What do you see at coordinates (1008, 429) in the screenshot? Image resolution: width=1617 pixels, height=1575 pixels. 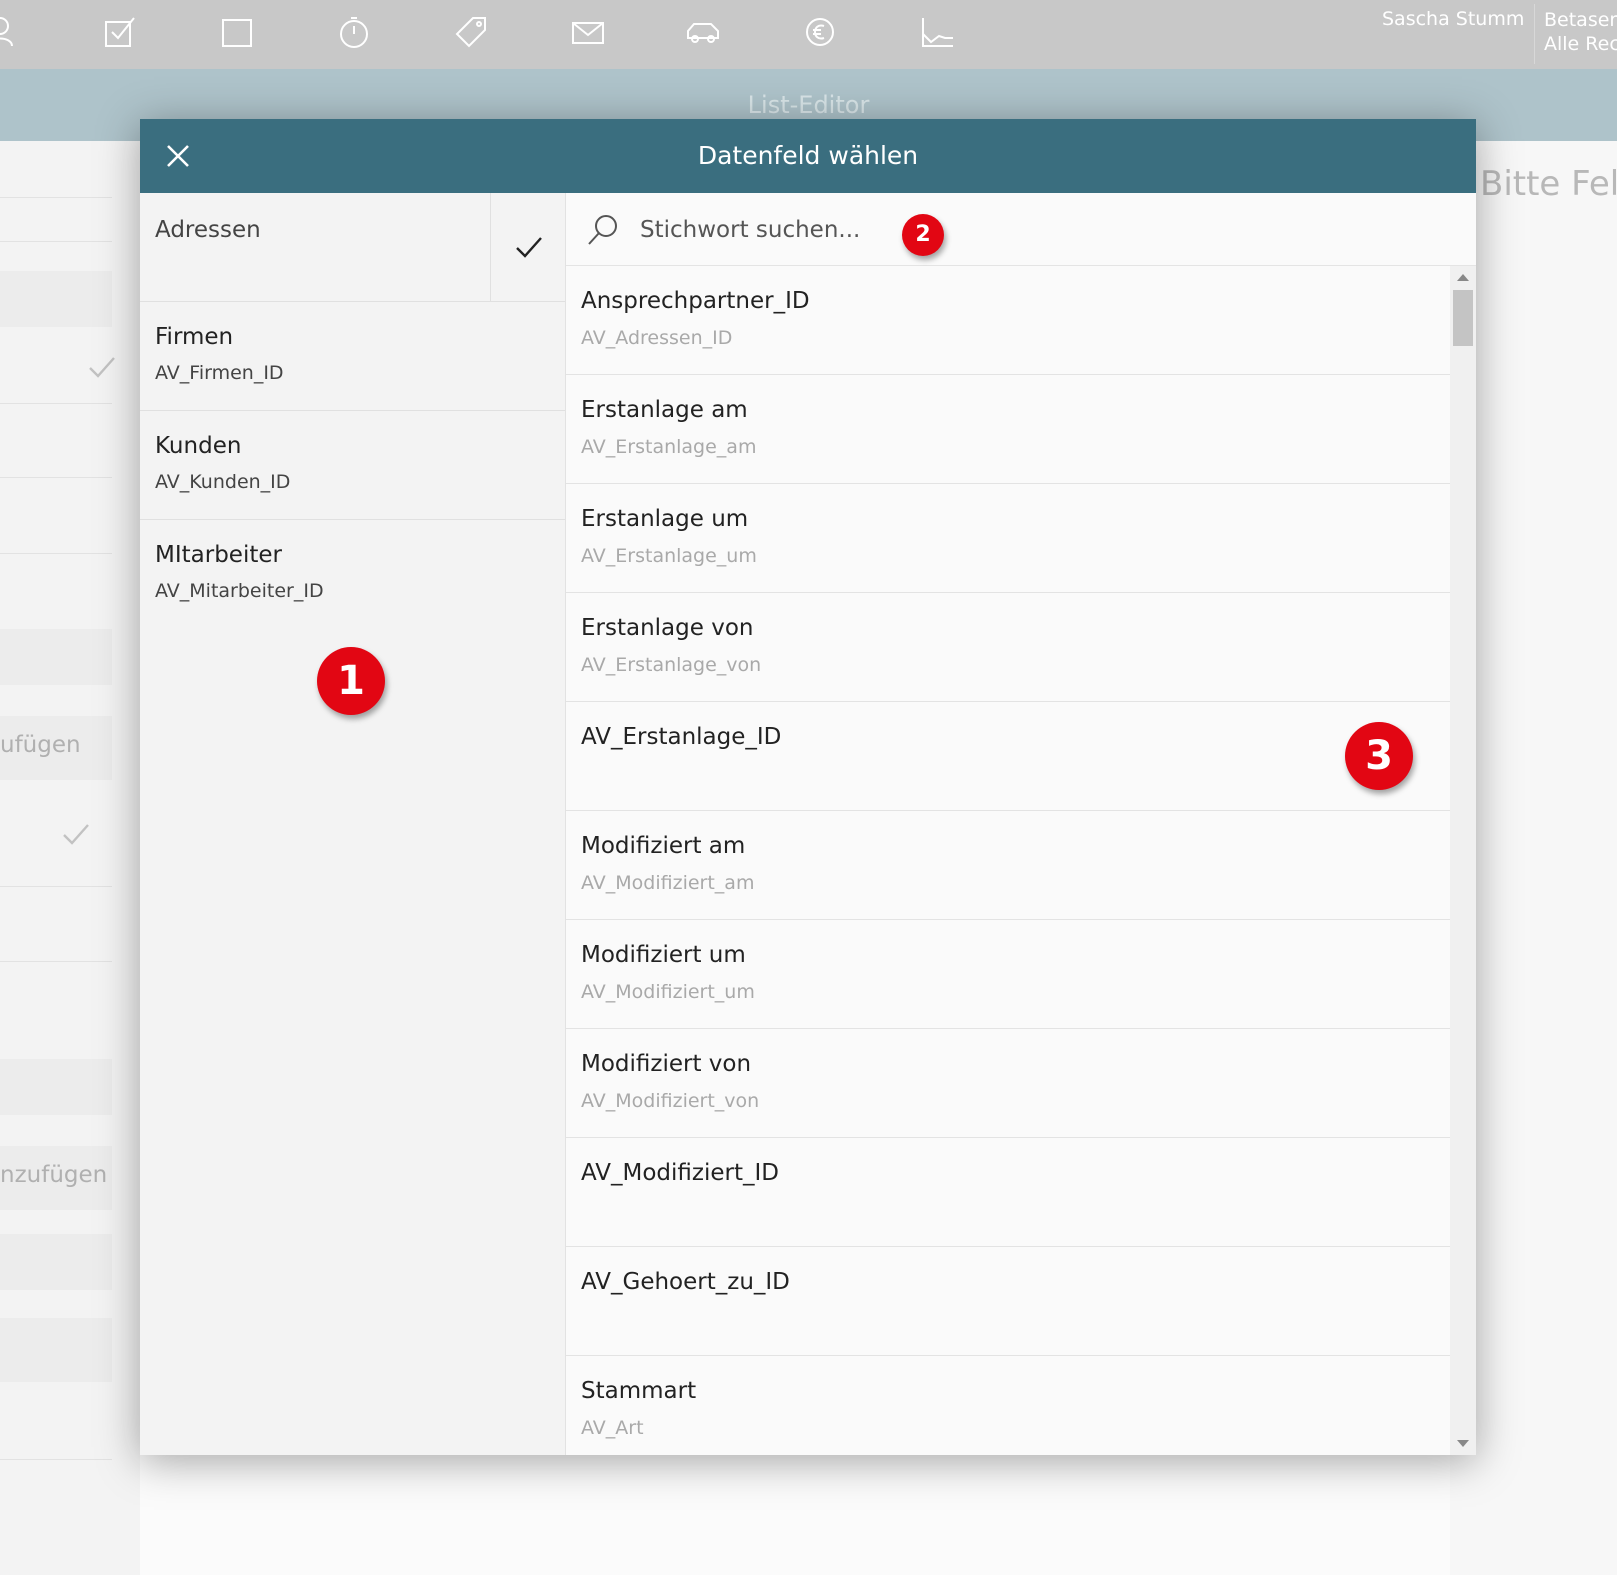 I see `field-item: Erstanlage am AV_Erstanlage_am` at bounding box center [1008, 429].